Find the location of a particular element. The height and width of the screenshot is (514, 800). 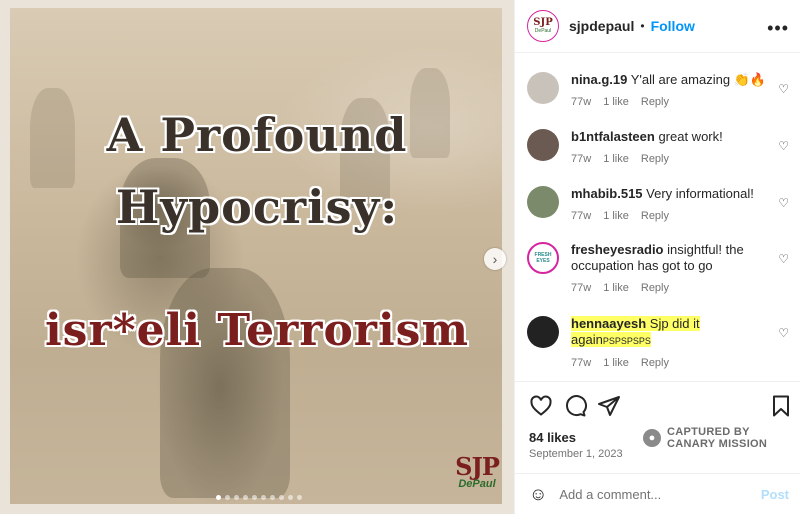

share-icon is located at coordinates (609, 406).